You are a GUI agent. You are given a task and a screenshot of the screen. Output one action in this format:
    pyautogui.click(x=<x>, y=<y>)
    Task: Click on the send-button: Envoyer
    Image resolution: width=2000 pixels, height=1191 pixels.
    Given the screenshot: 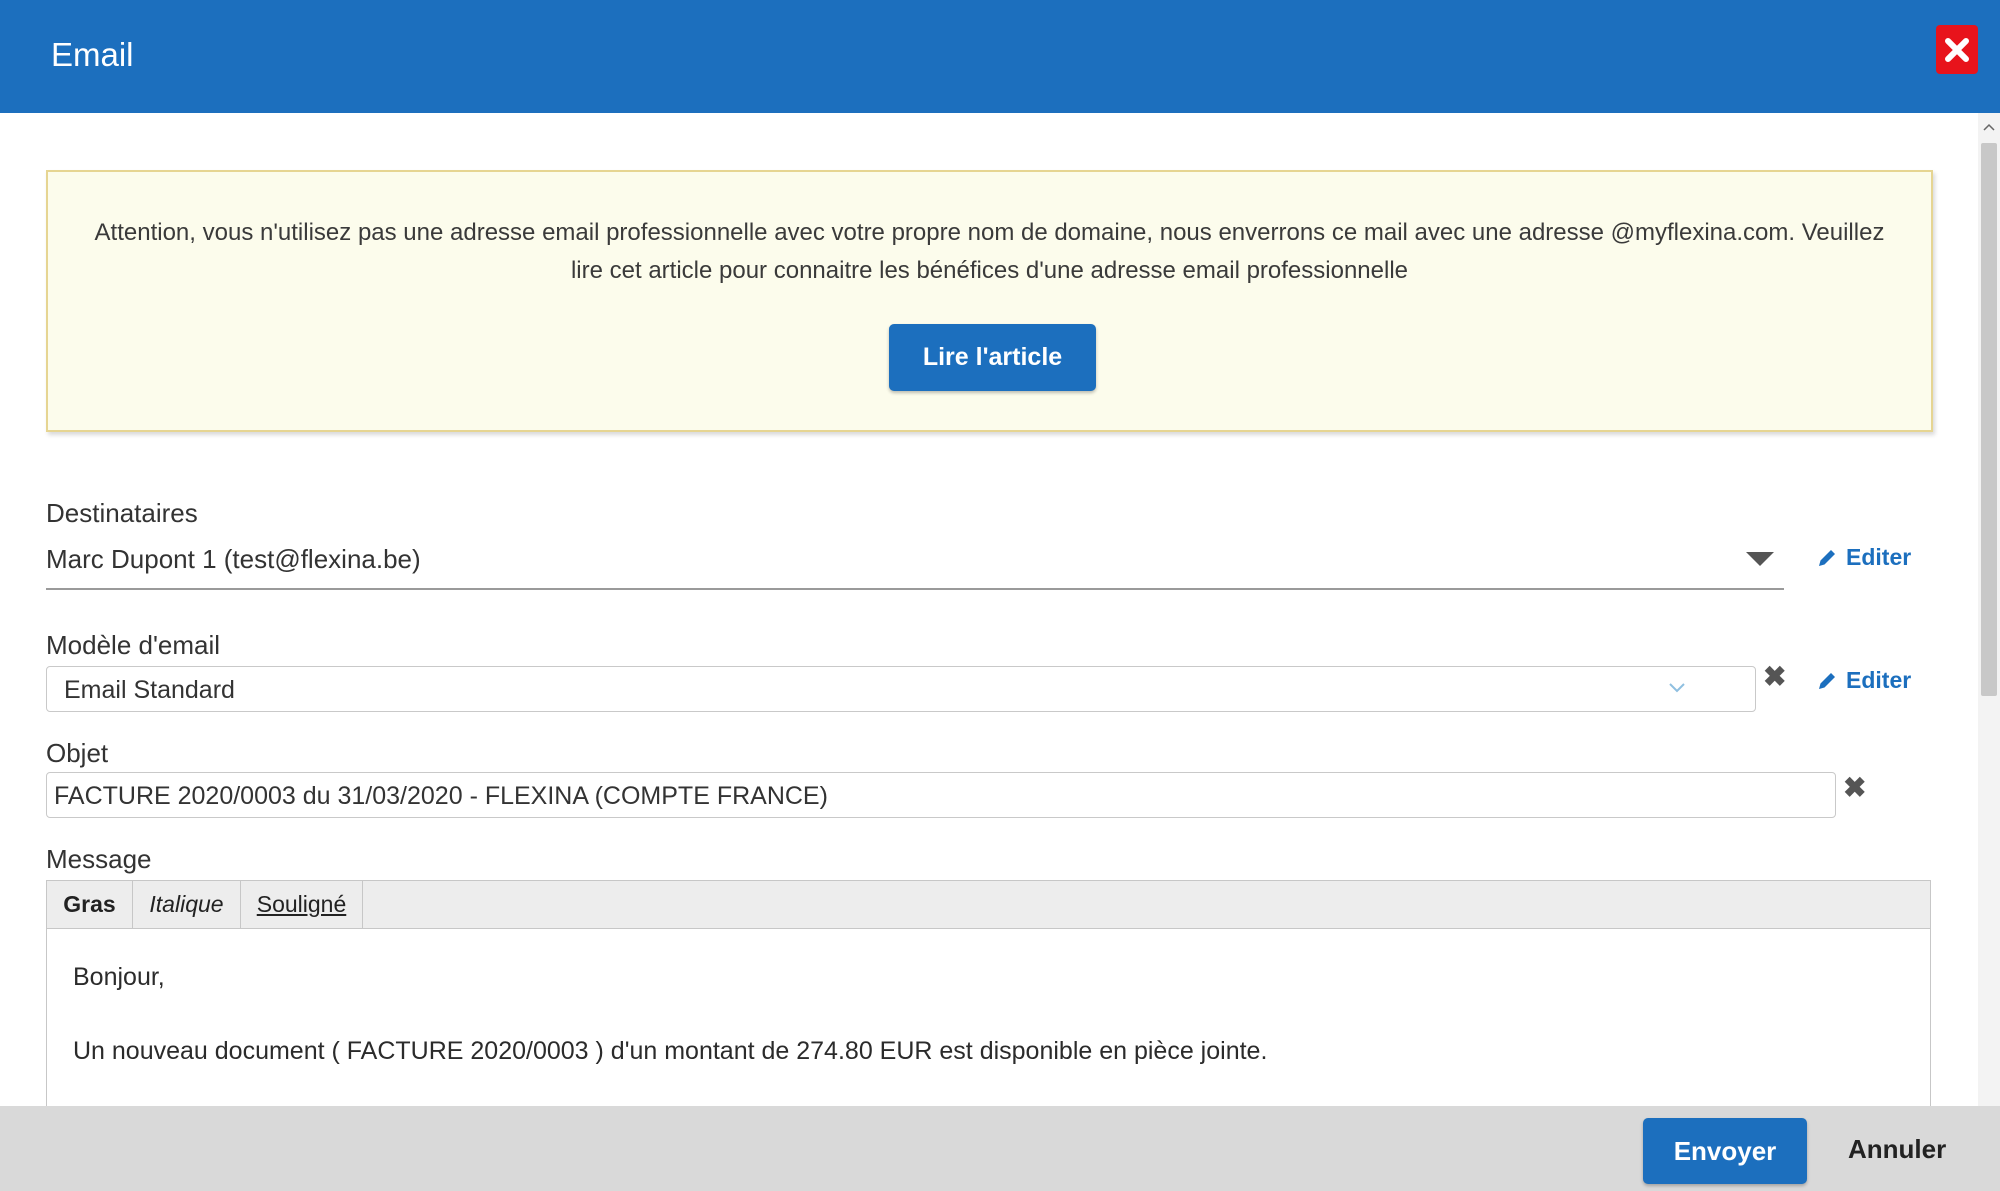 What is the action you would take?
    pyautogui.click(x=1725, y=1151)
    